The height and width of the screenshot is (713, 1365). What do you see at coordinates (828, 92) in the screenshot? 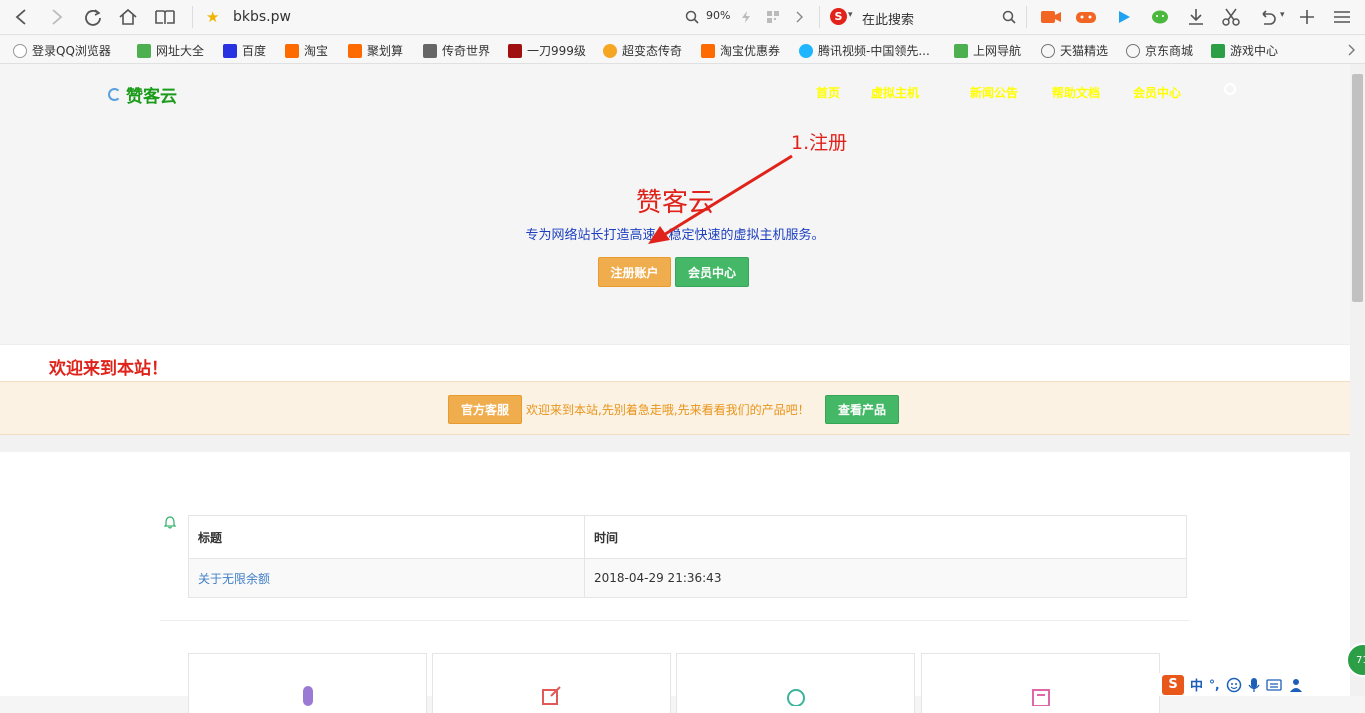
I see `nav-home: 首页` at bounding box center [828, 92].